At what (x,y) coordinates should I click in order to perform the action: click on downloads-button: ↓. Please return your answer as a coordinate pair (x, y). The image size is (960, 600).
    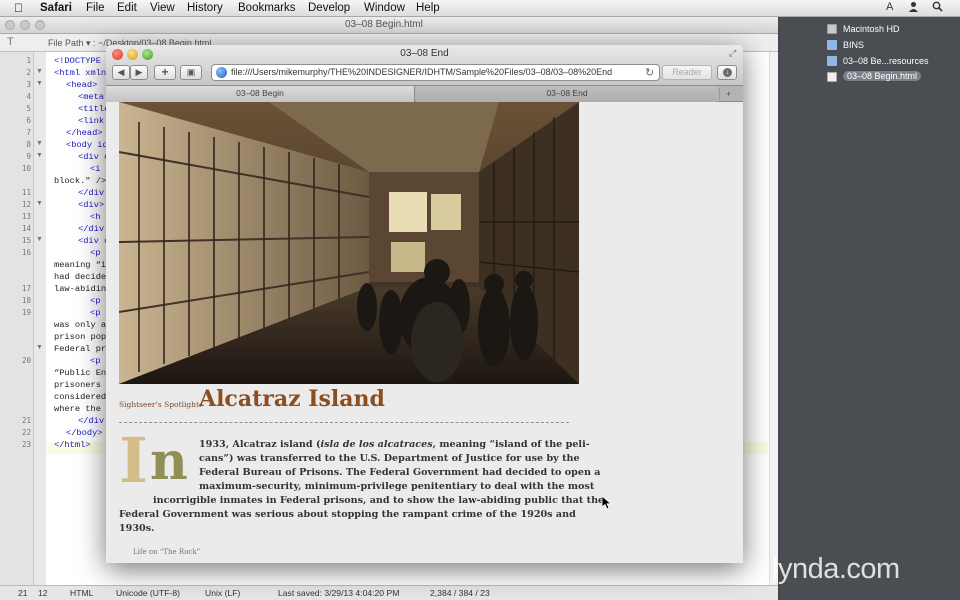
    Looking at the image, I should click on (727, 72).